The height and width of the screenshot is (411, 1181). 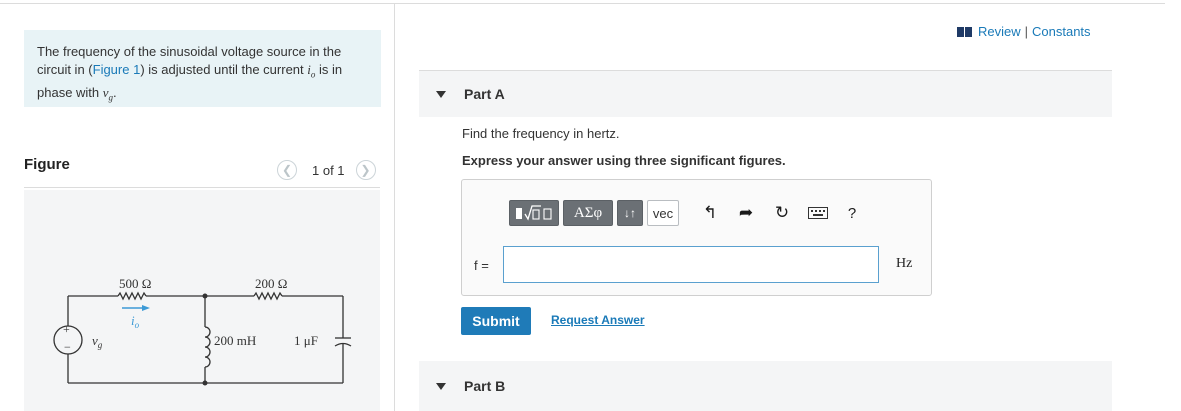 What do you see at coordinates (135, 321) in the screenshot?
I see `current-label: io` at bounding box center [135, 321].